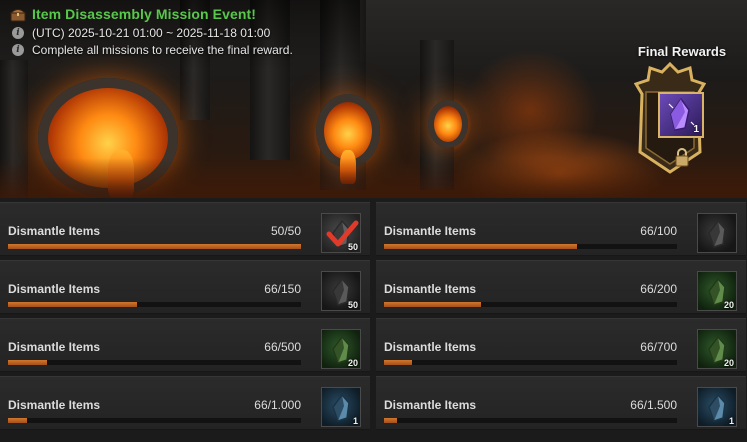 Image resolution: width=747 pixels, height=442 pixels. I want to click on lock-icon, so click(682, 157).